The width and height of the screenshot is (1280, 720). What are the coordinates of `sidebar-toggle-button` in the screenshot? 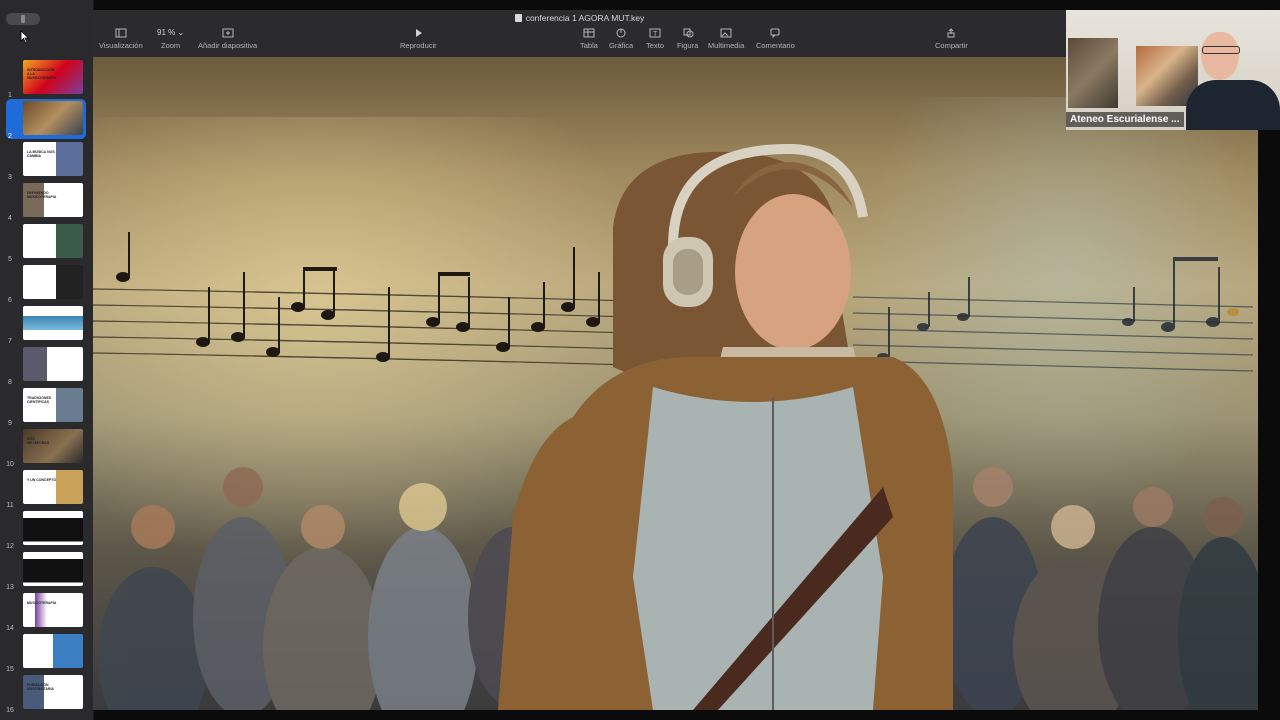 It's located at (23, 19).